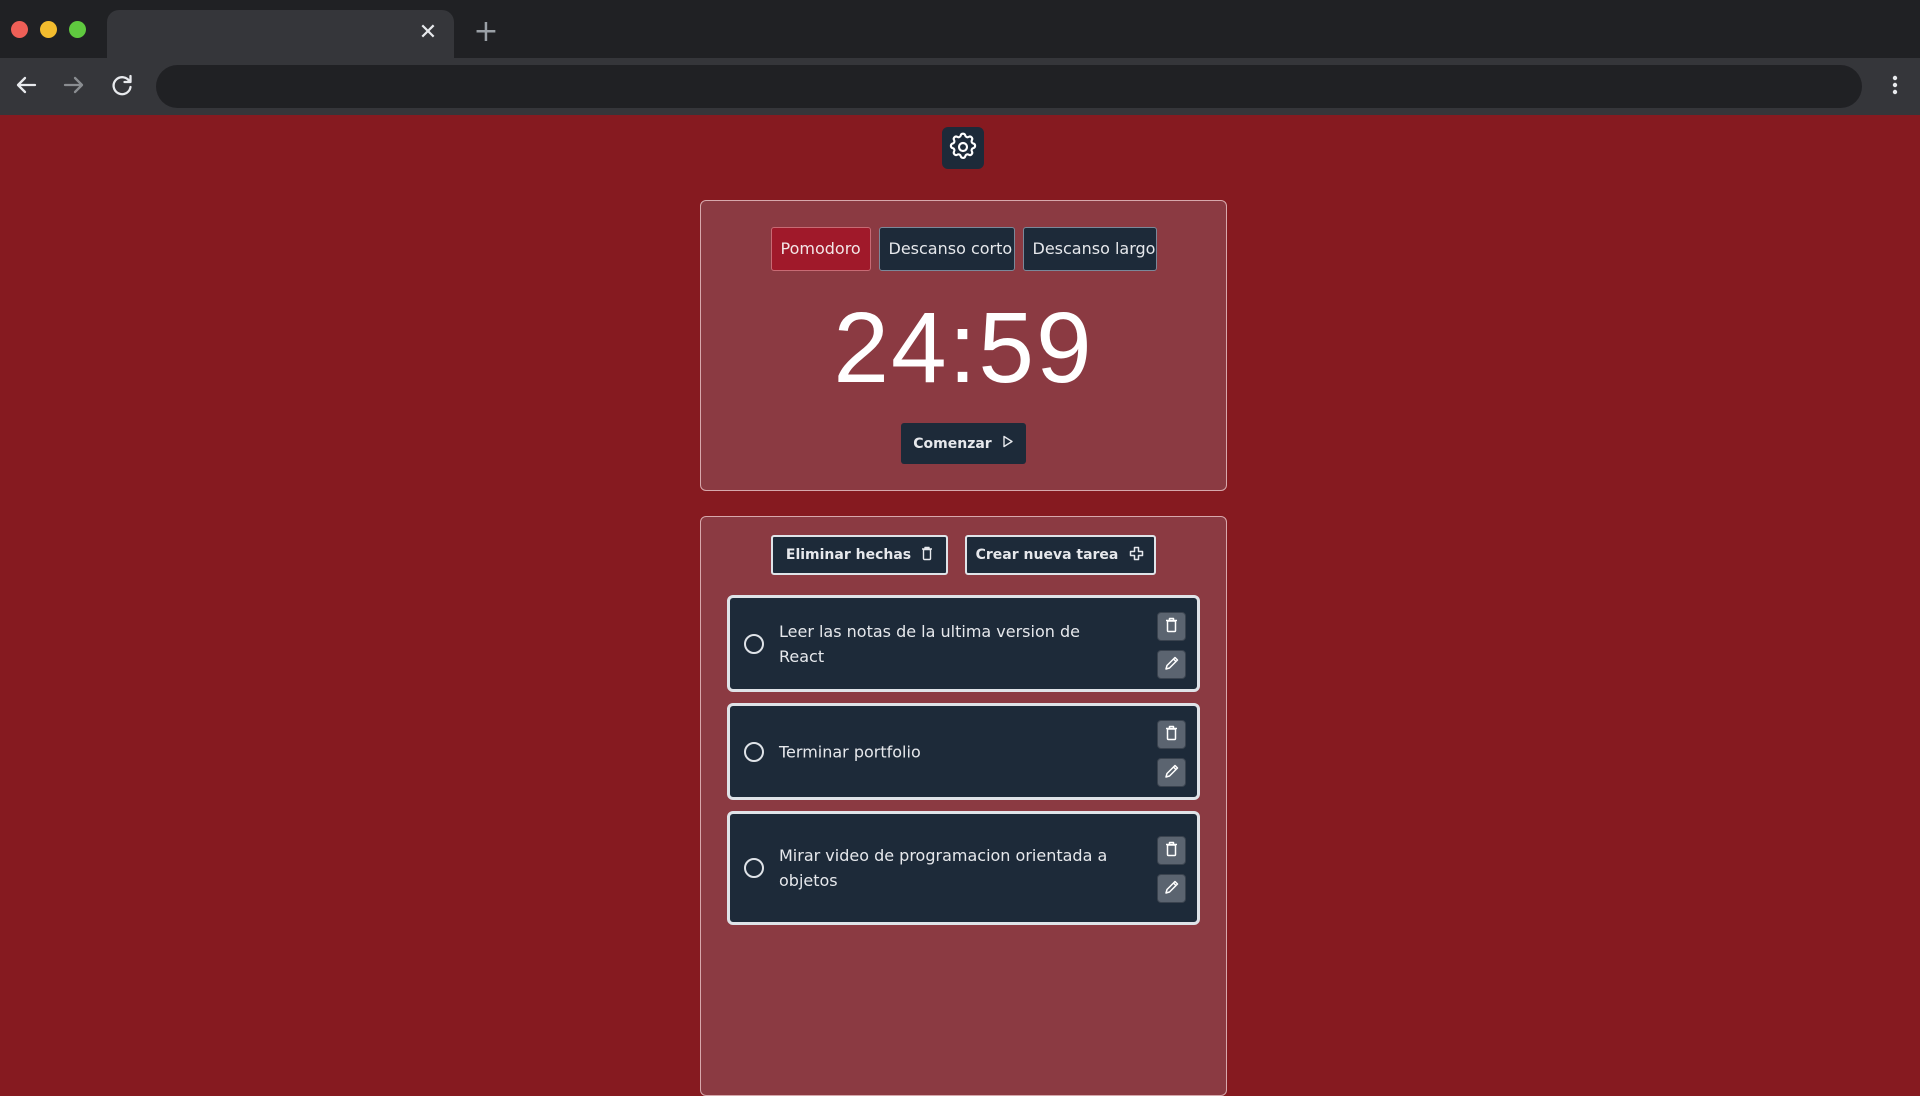 The height and width of the screenshot is (1096, 1920). I want to click on settings-button, so click(963, 148).